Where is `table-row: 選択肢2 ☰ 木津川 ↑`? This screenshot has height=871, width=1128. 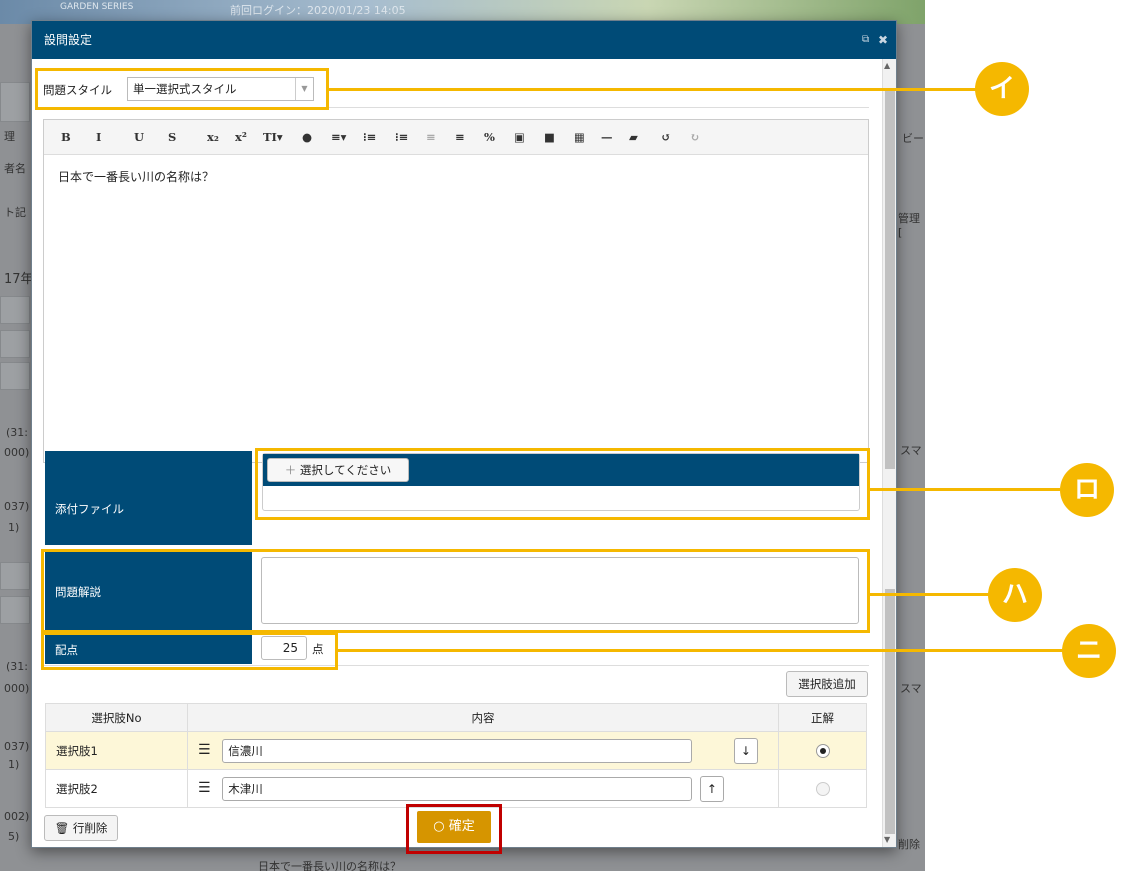 table-row: 選択肢2 ☰ 木津川 ↑ is located at coordinates (456, 788).